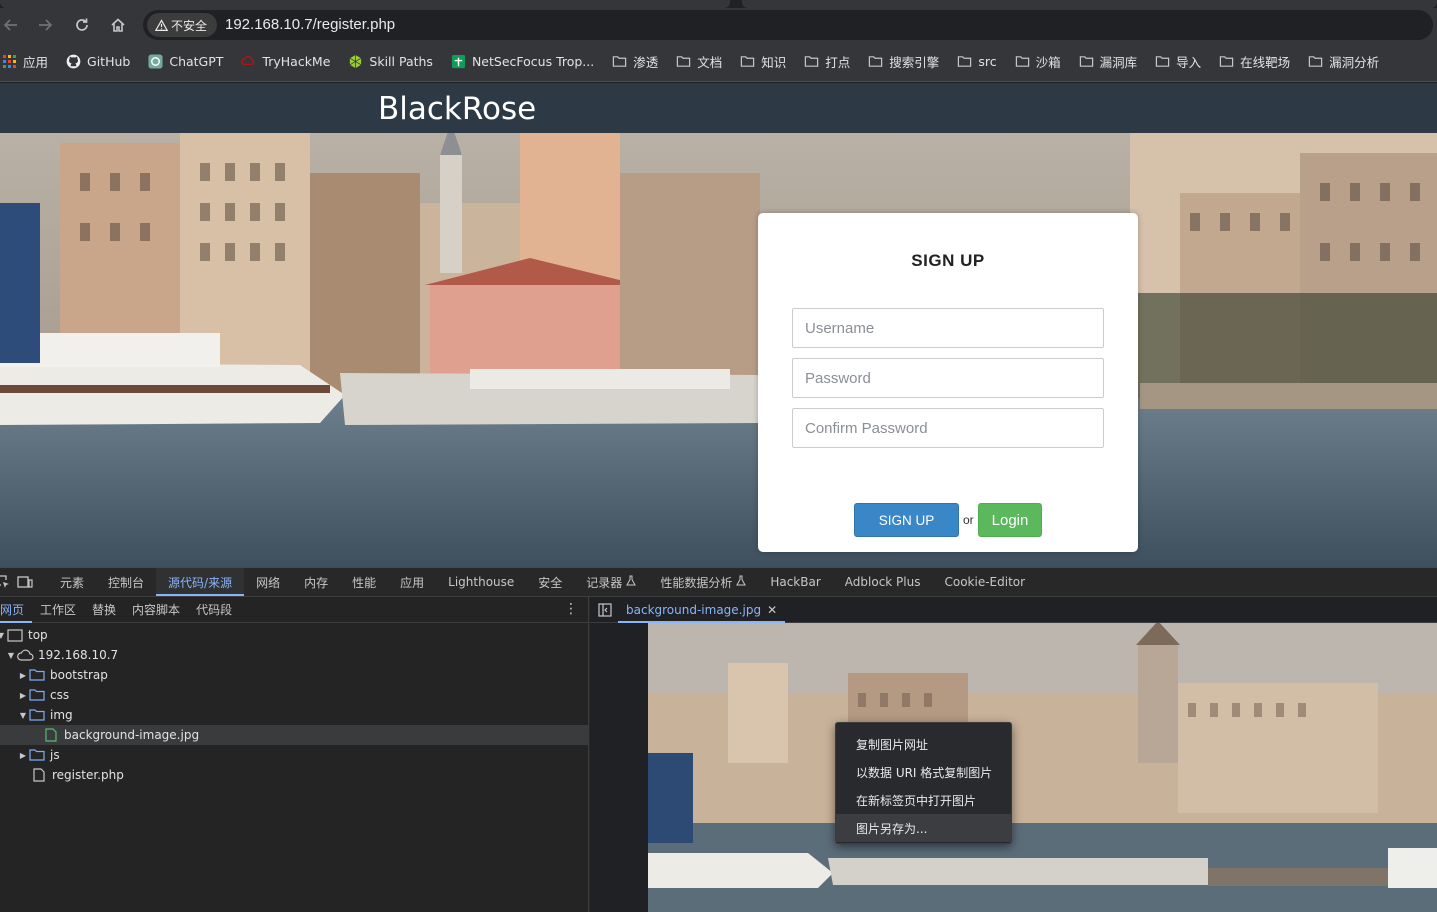 Image resolution: width=1437 pixels, height=912 pixels. I want to click on devtools-tab-label: Lighthouse, so click(481, 582).